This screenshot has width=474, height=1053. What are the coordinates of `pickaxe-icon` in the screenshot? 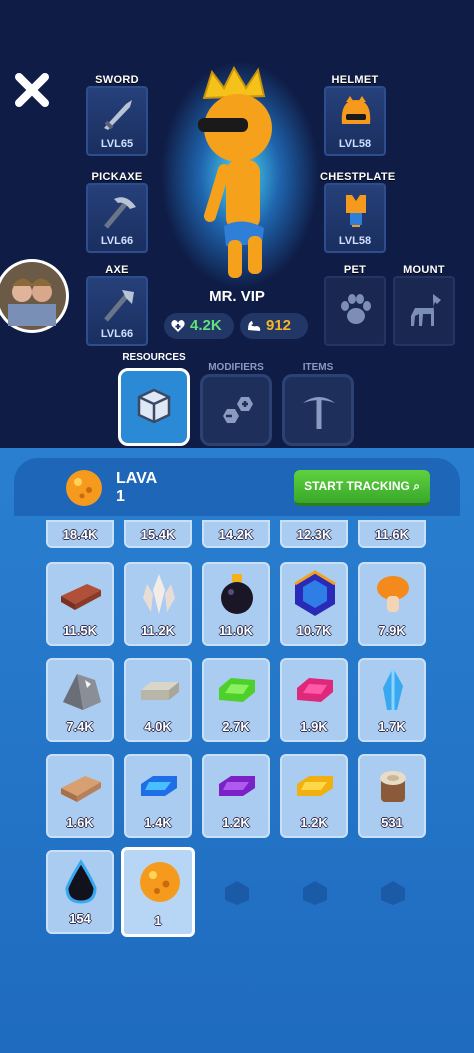 It's located at (120, 213).